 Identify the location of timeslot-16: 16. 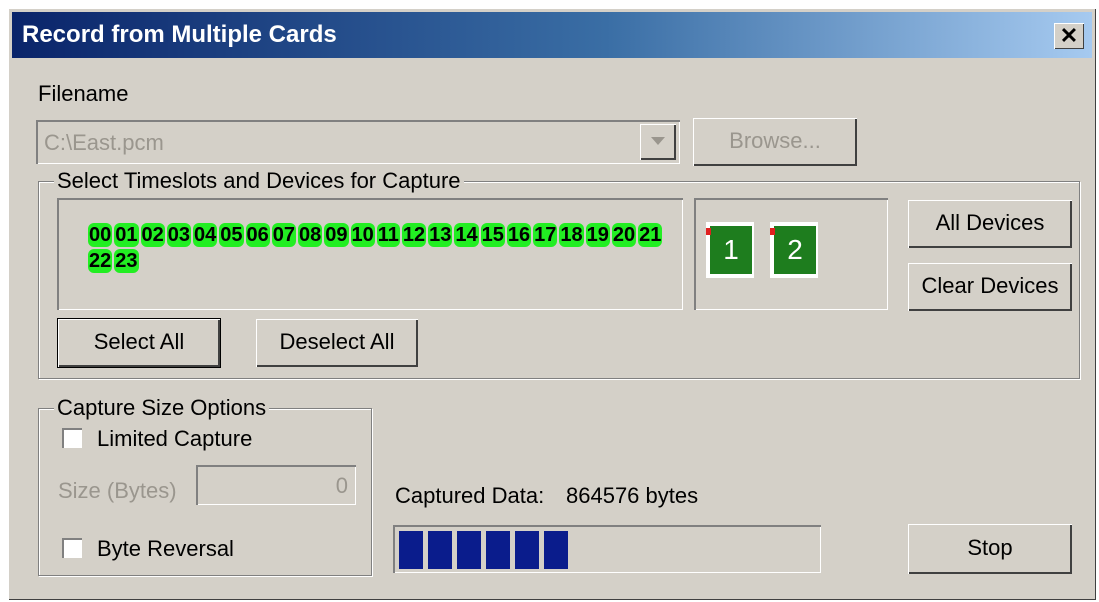
(519, 235).